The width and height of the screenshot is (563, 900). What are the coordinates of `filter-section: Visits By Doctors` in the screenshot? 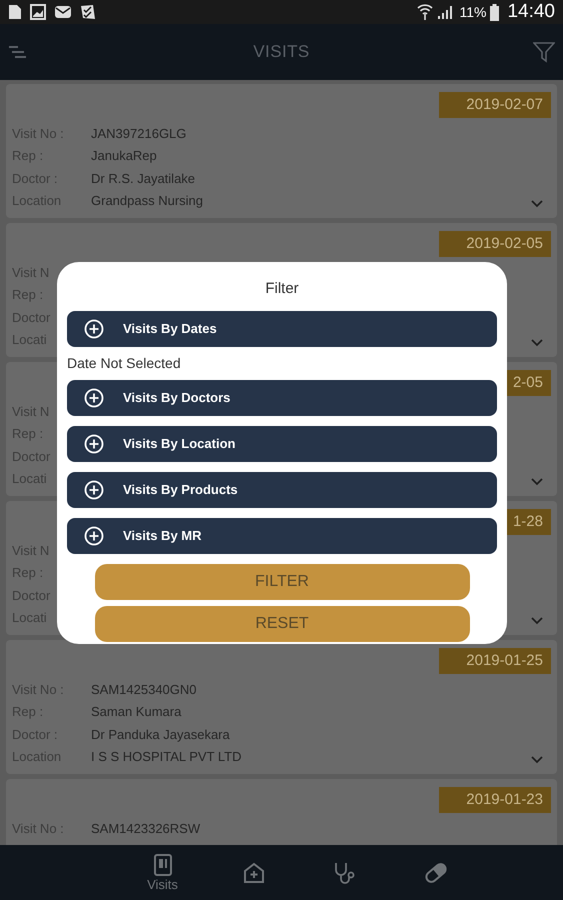 It's located at (282, 398).